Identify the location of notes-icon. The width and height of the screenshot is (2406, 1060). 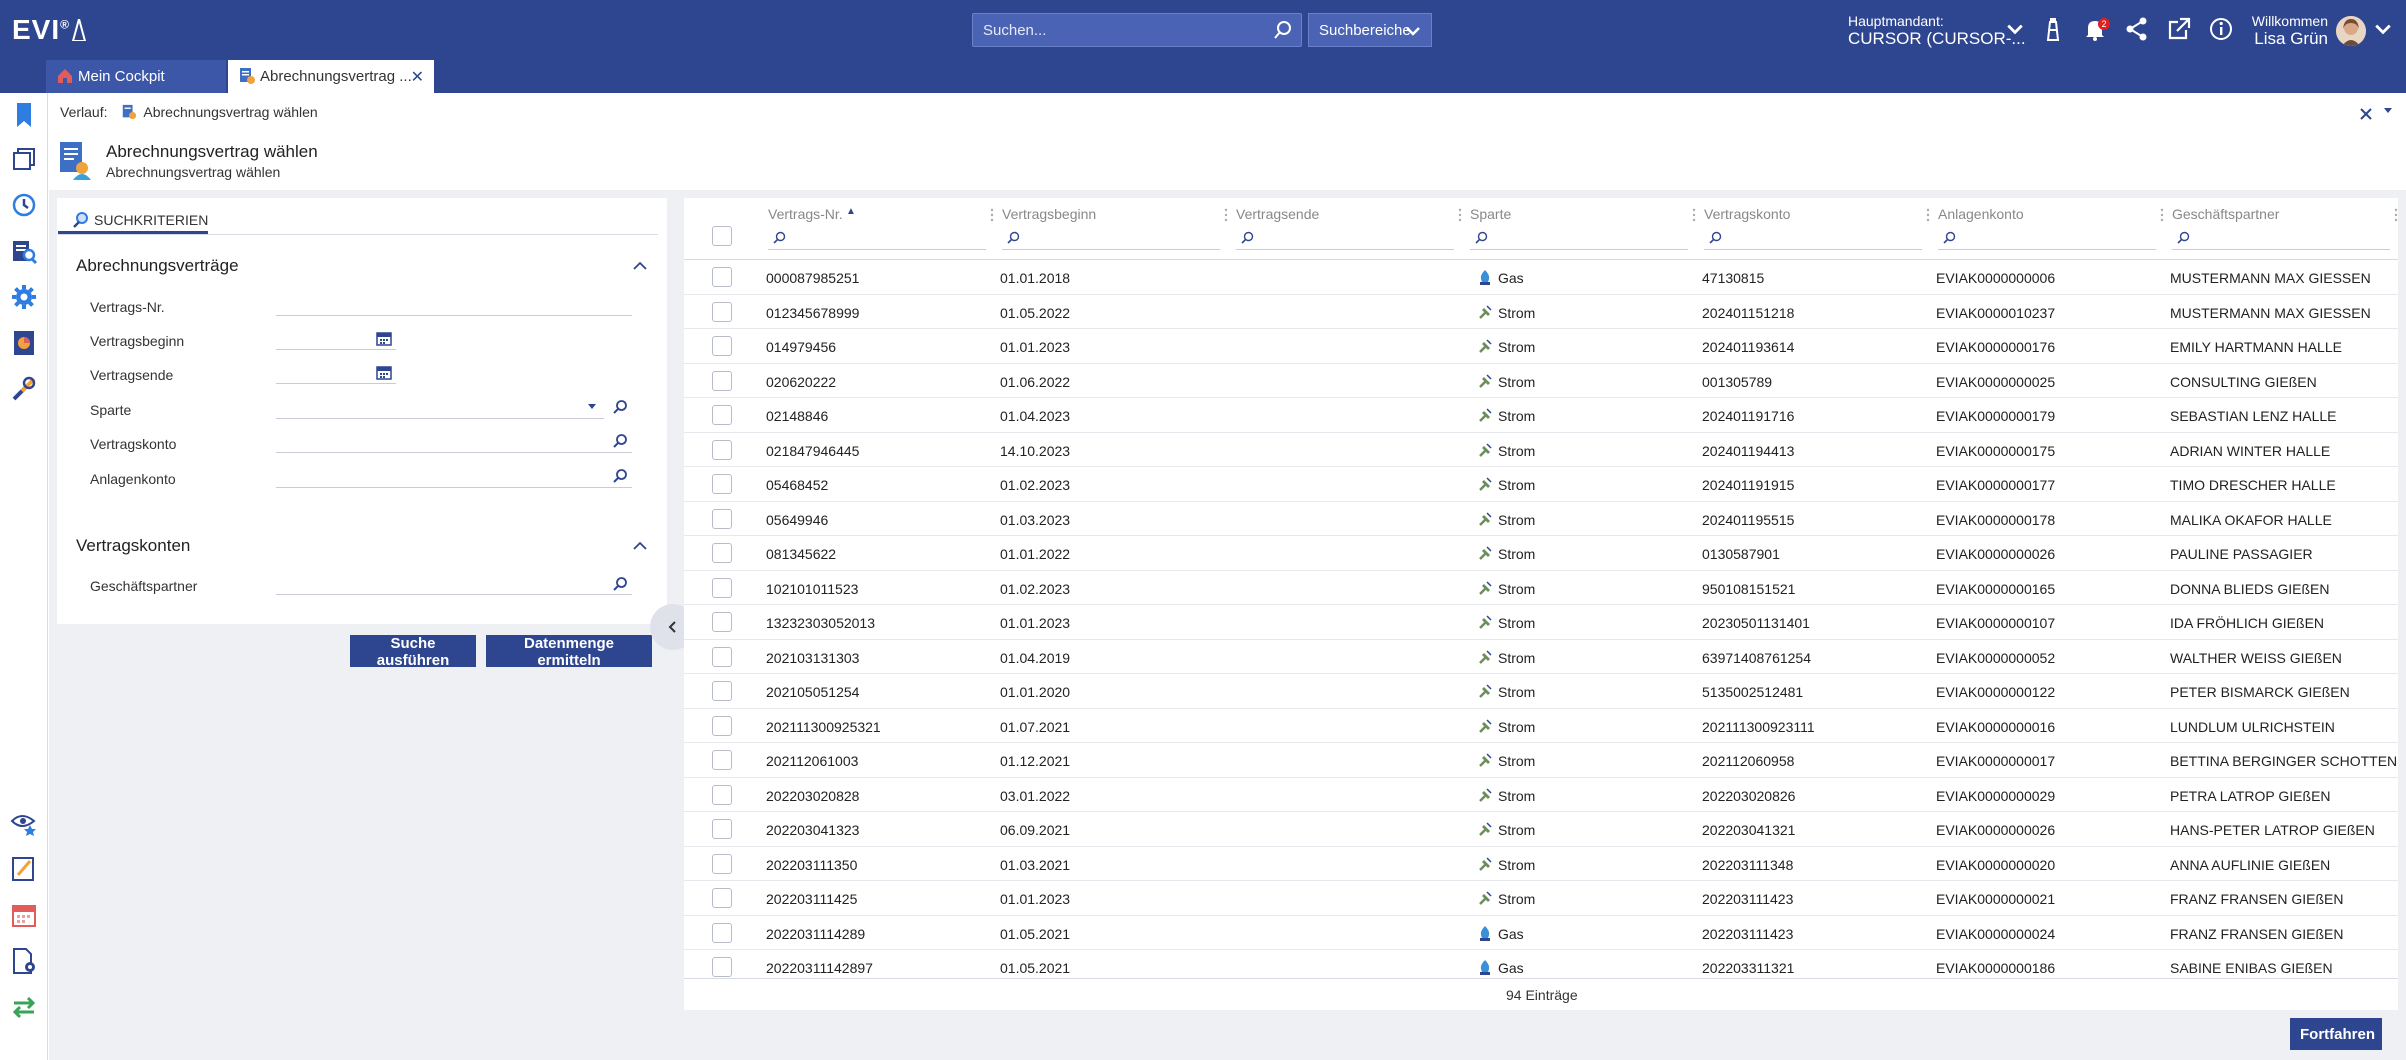
(24, 869).